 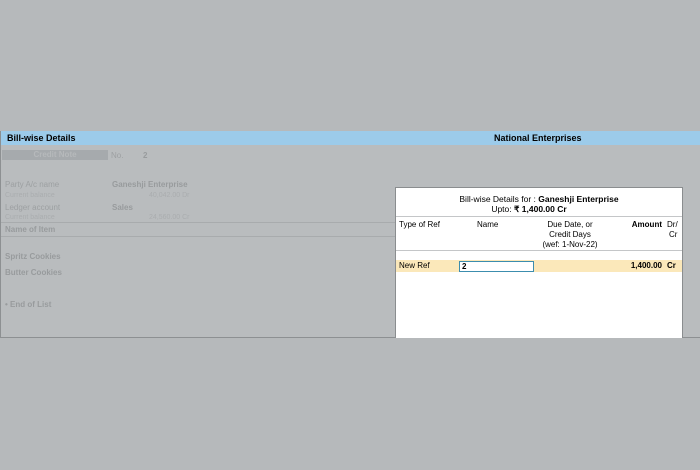 I want to click on amount-value: 1,400.00, so click(x=634, y=266).